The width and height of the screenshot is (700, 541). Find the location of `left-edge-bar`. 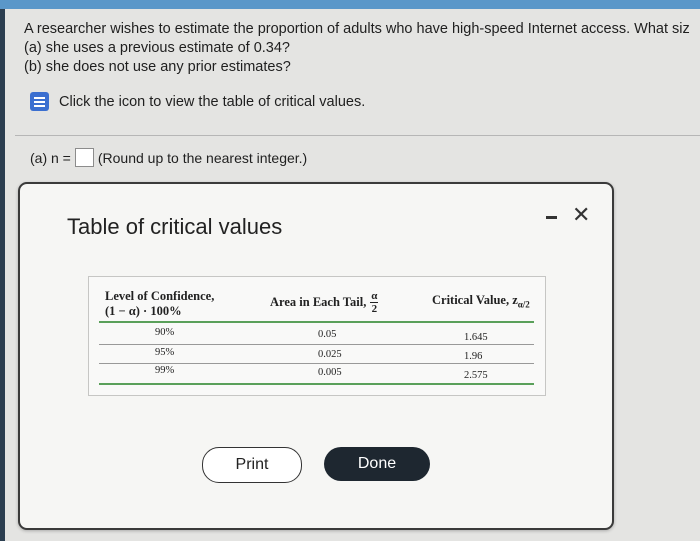

left-edge-bar is located at coordinates (2, 275).